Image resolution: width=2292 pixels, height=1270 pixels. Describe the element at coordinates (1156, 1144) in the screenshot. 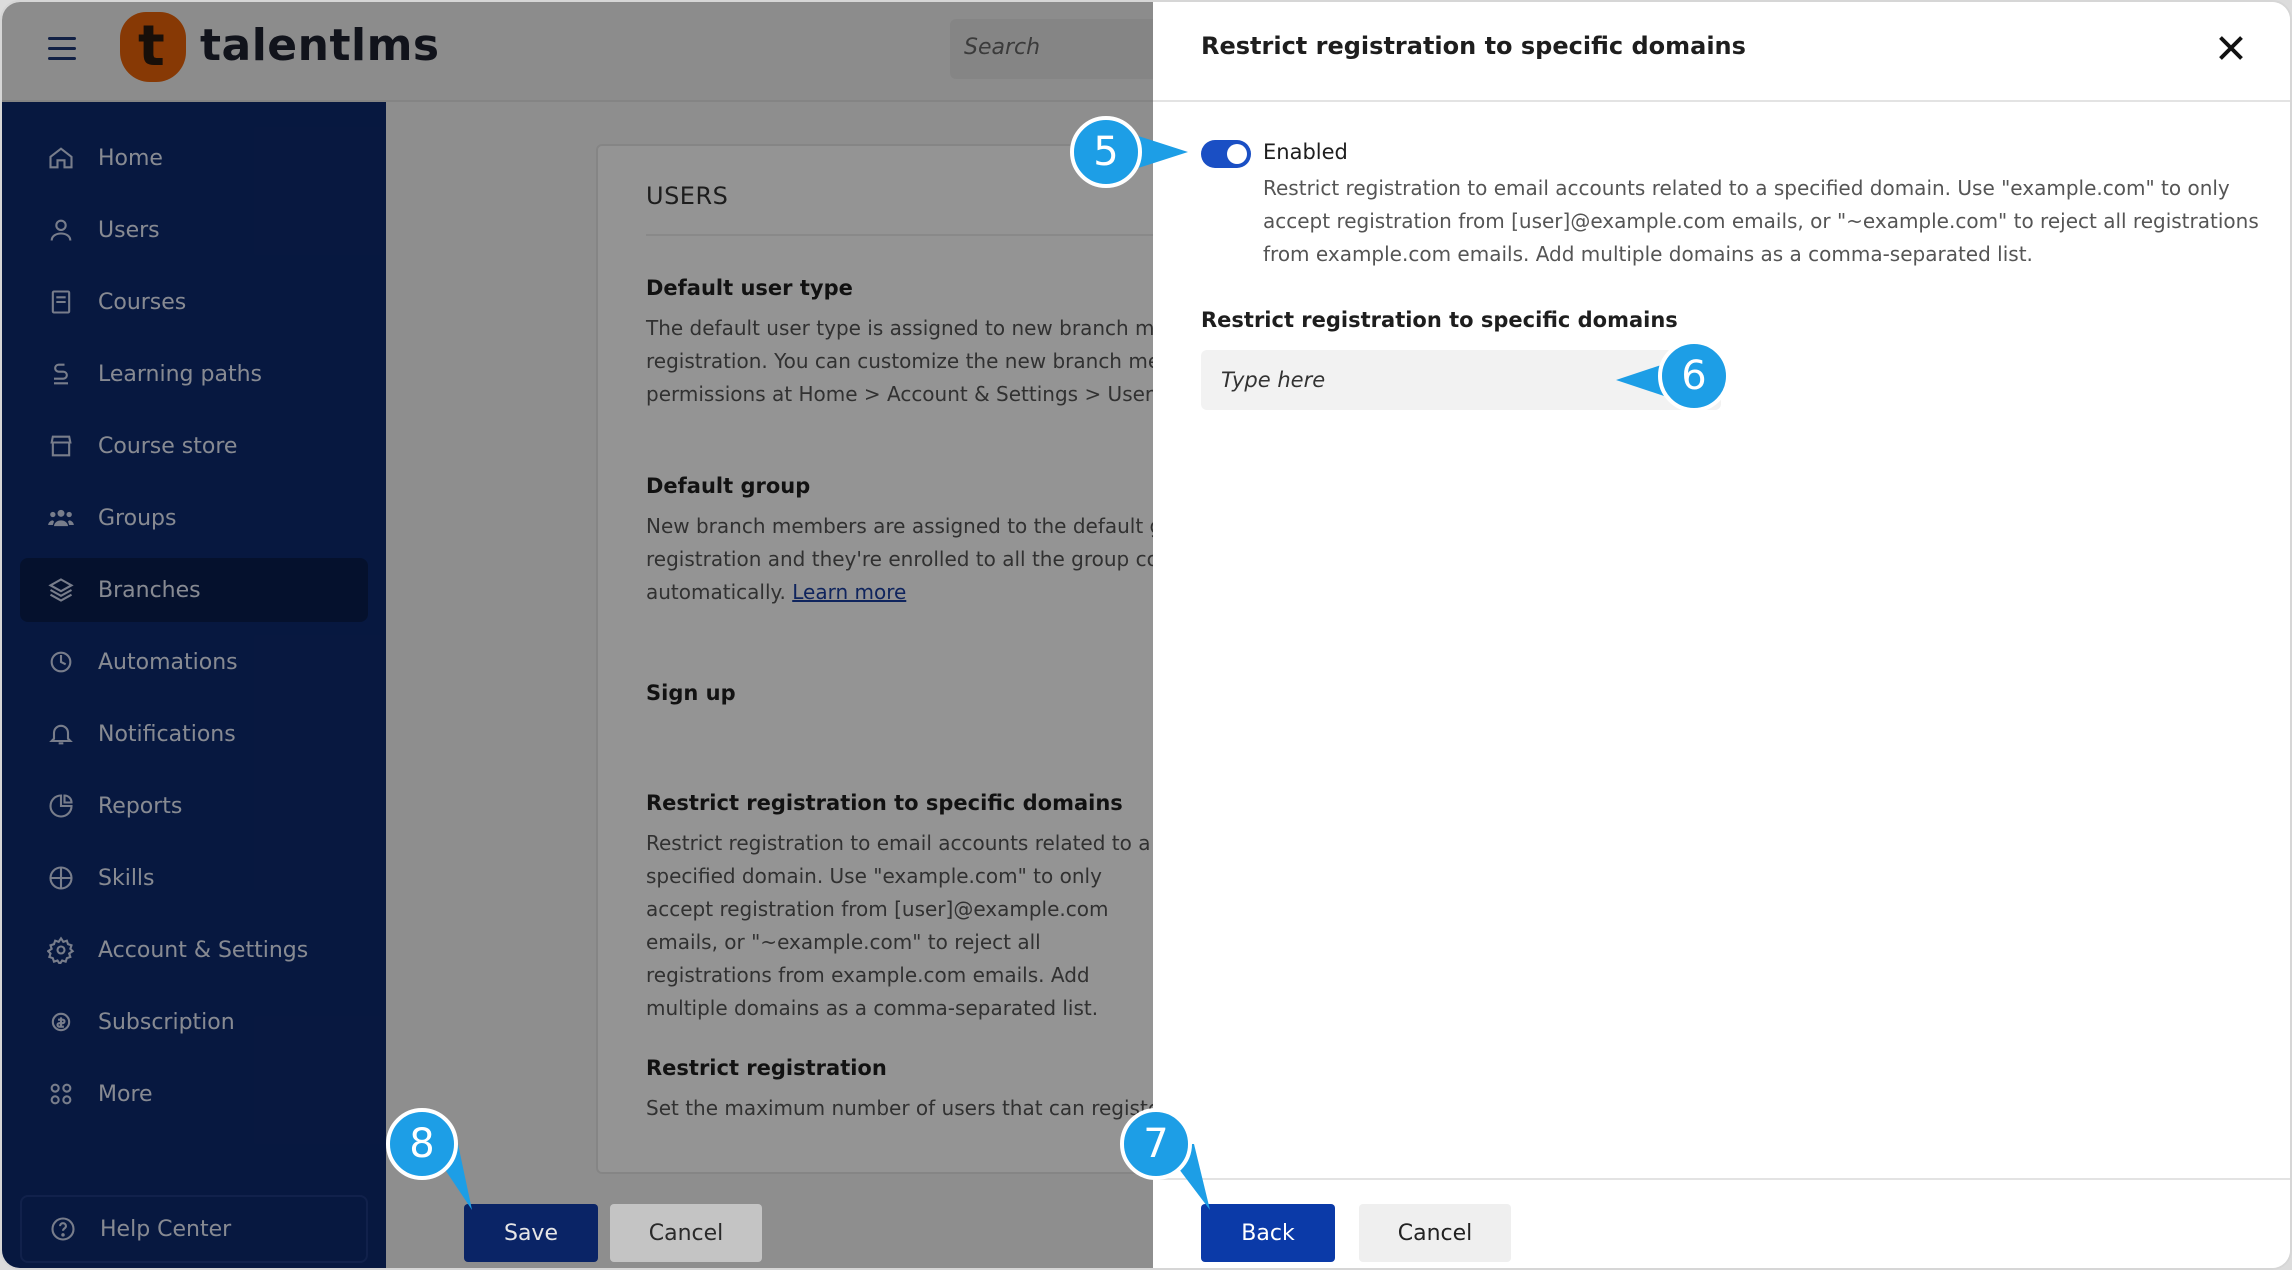

I see `callout-7-badge: 7` at that location.